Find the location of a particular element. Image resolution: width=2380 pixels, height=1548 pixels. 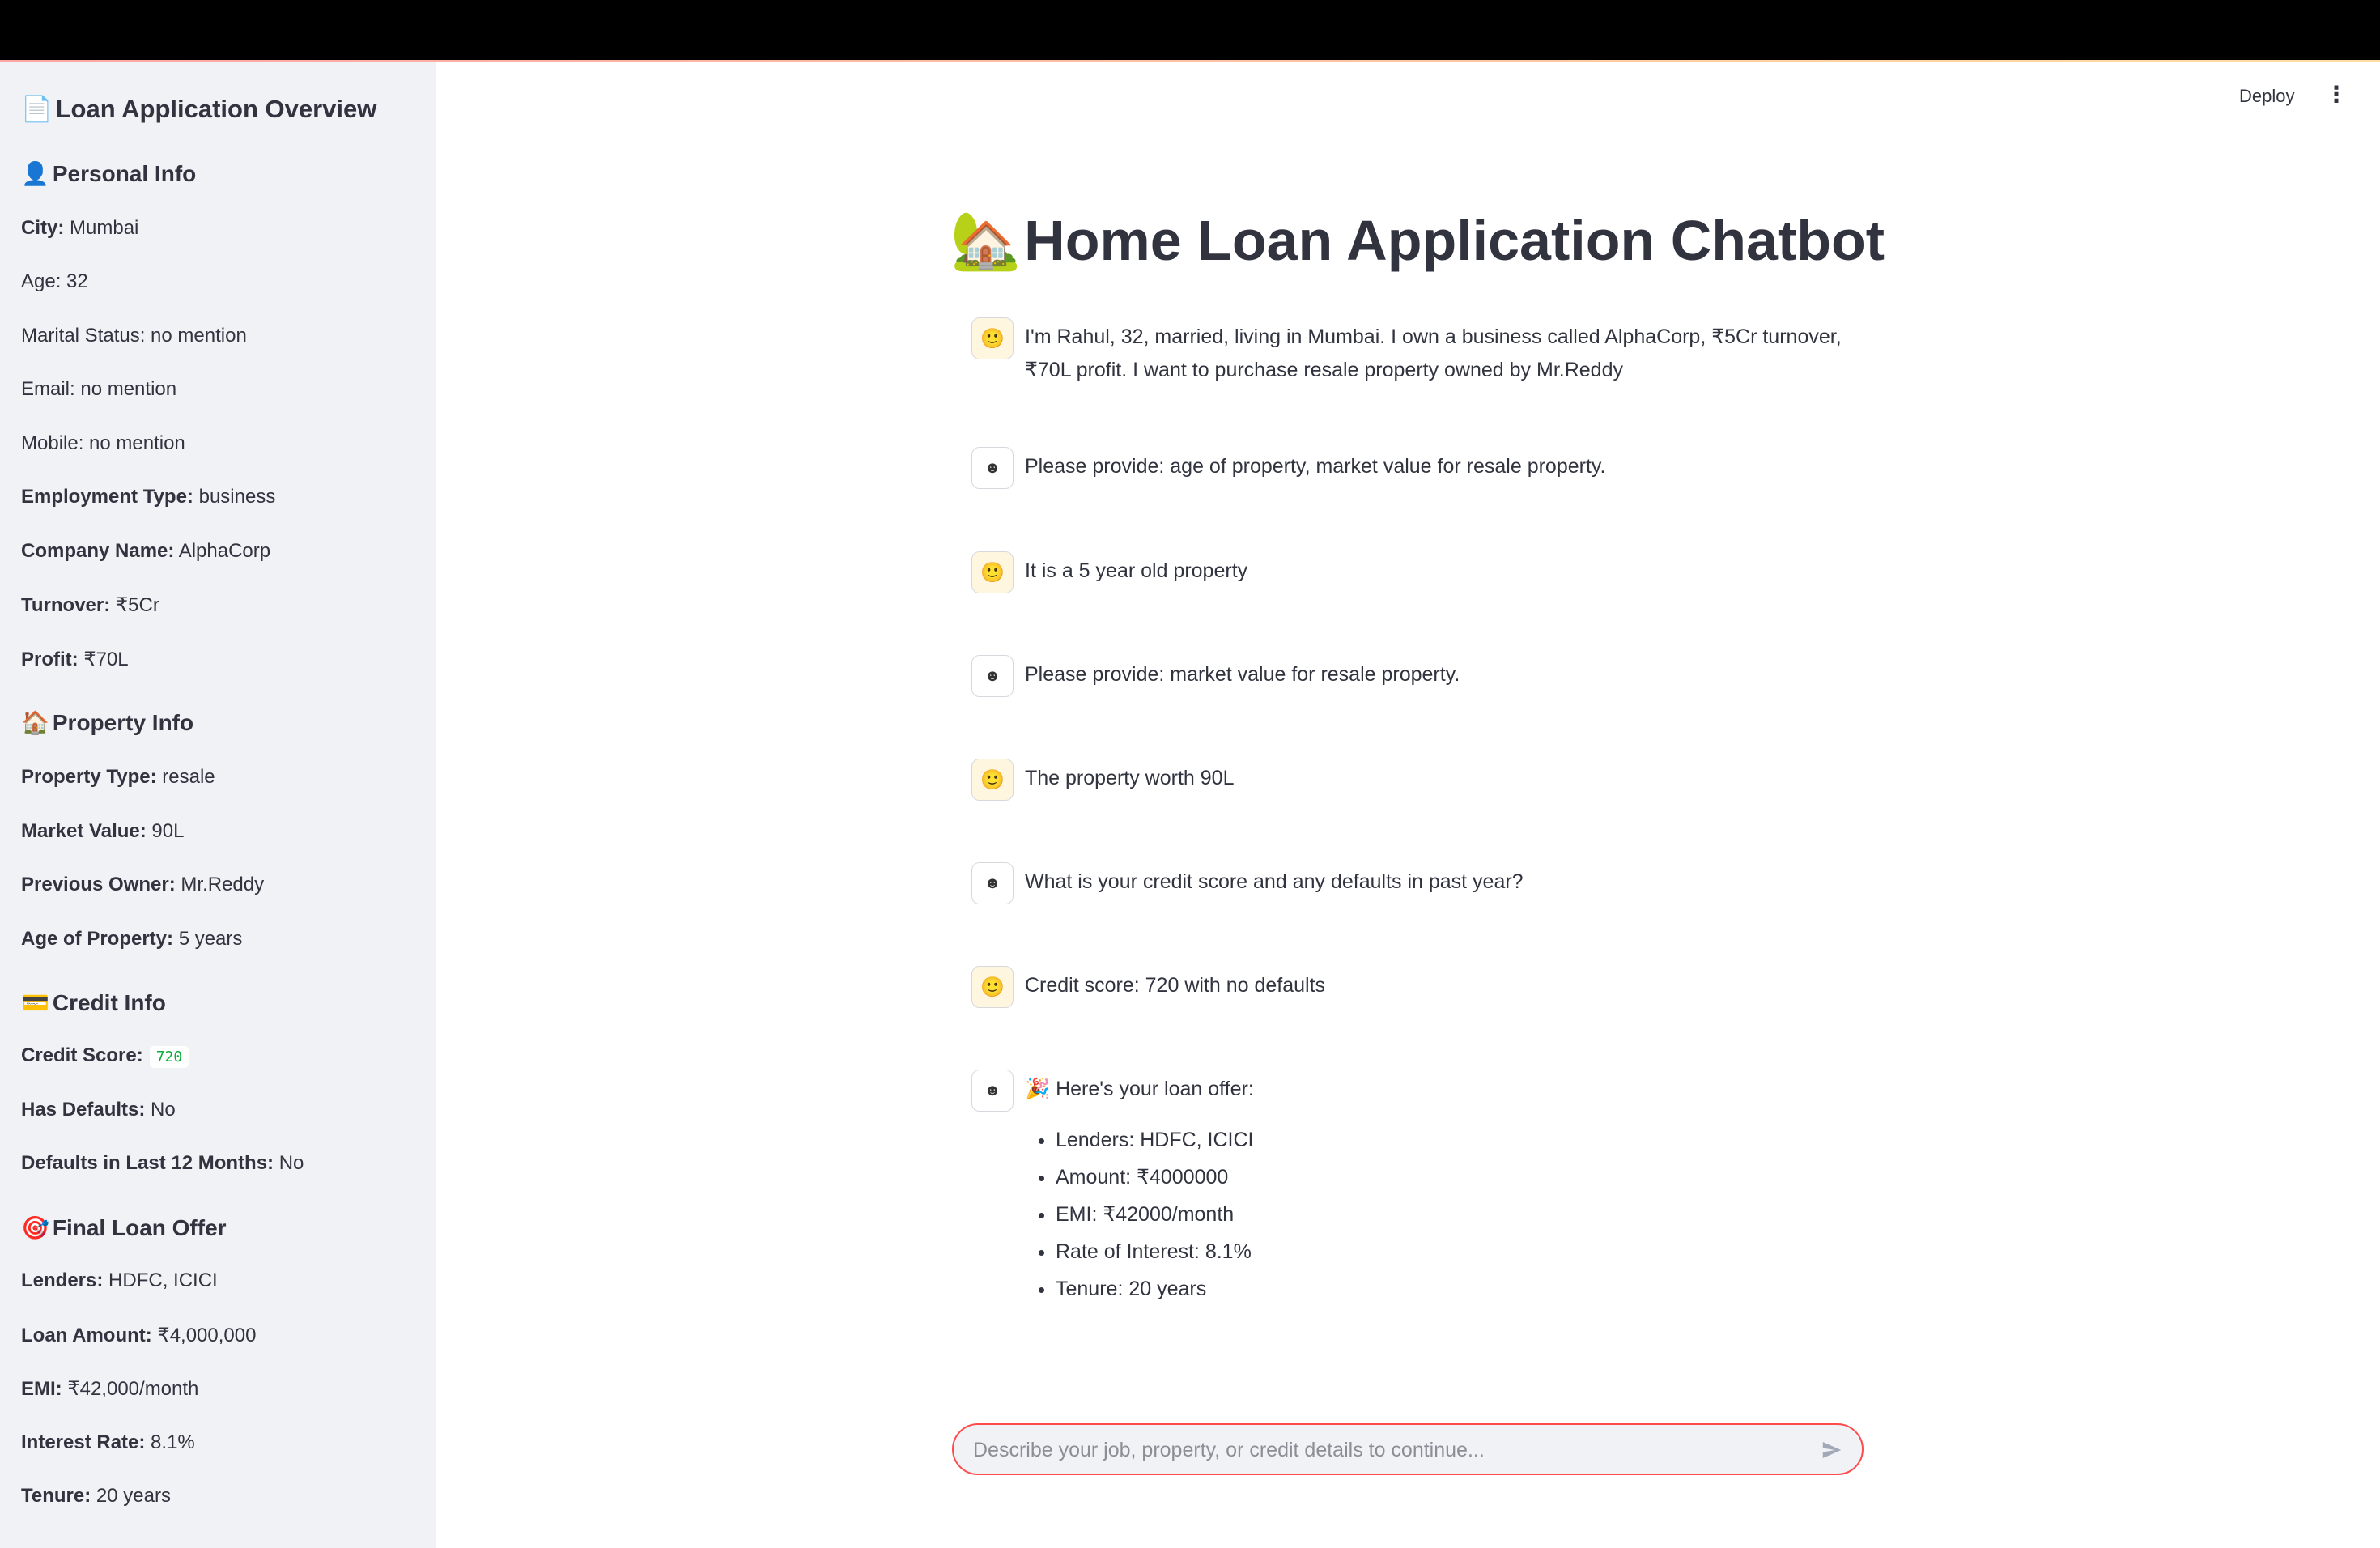

previous-owner-field: Previous Owner: Mr.Reddy is located at coordinates (142, 885).